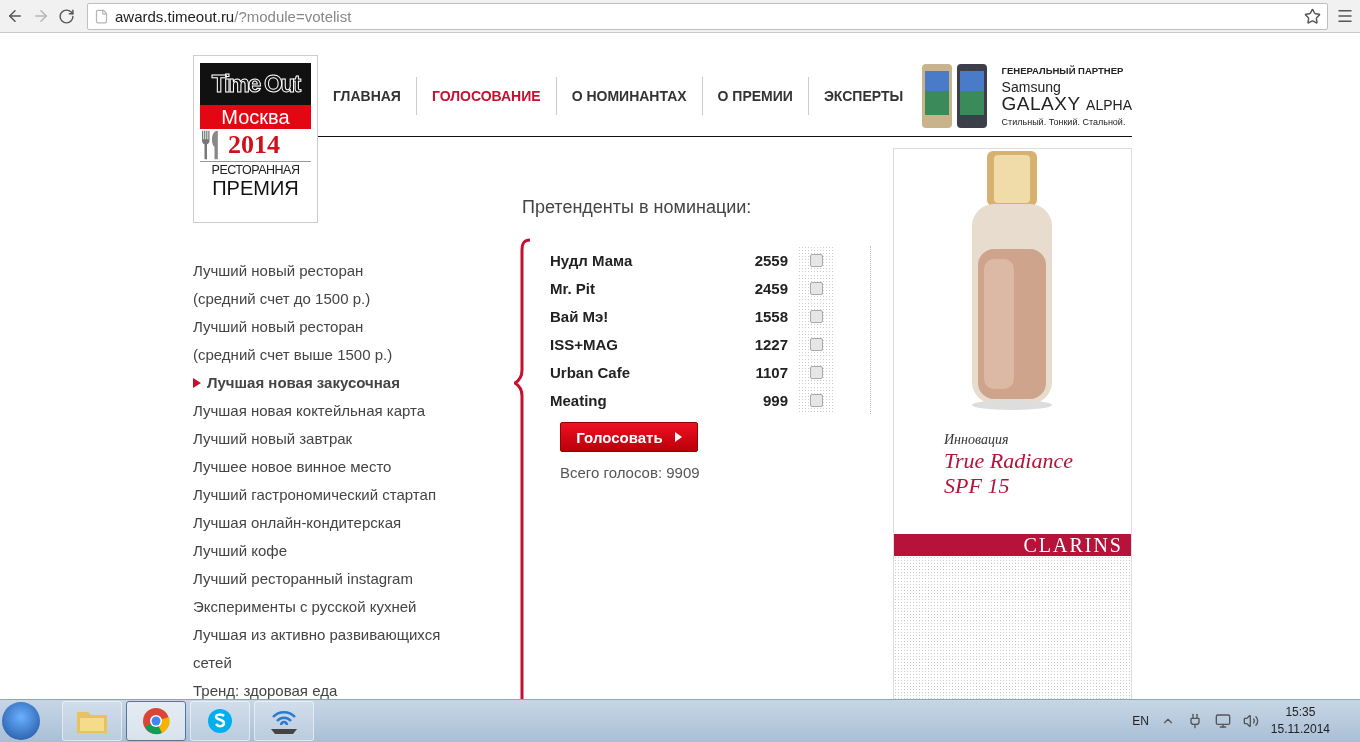  What do you see at coordinates (343, 523) in the screenshot?
I see `category-link: Лучшая онлайн-кондитерская` at bounding box center [343, 523].